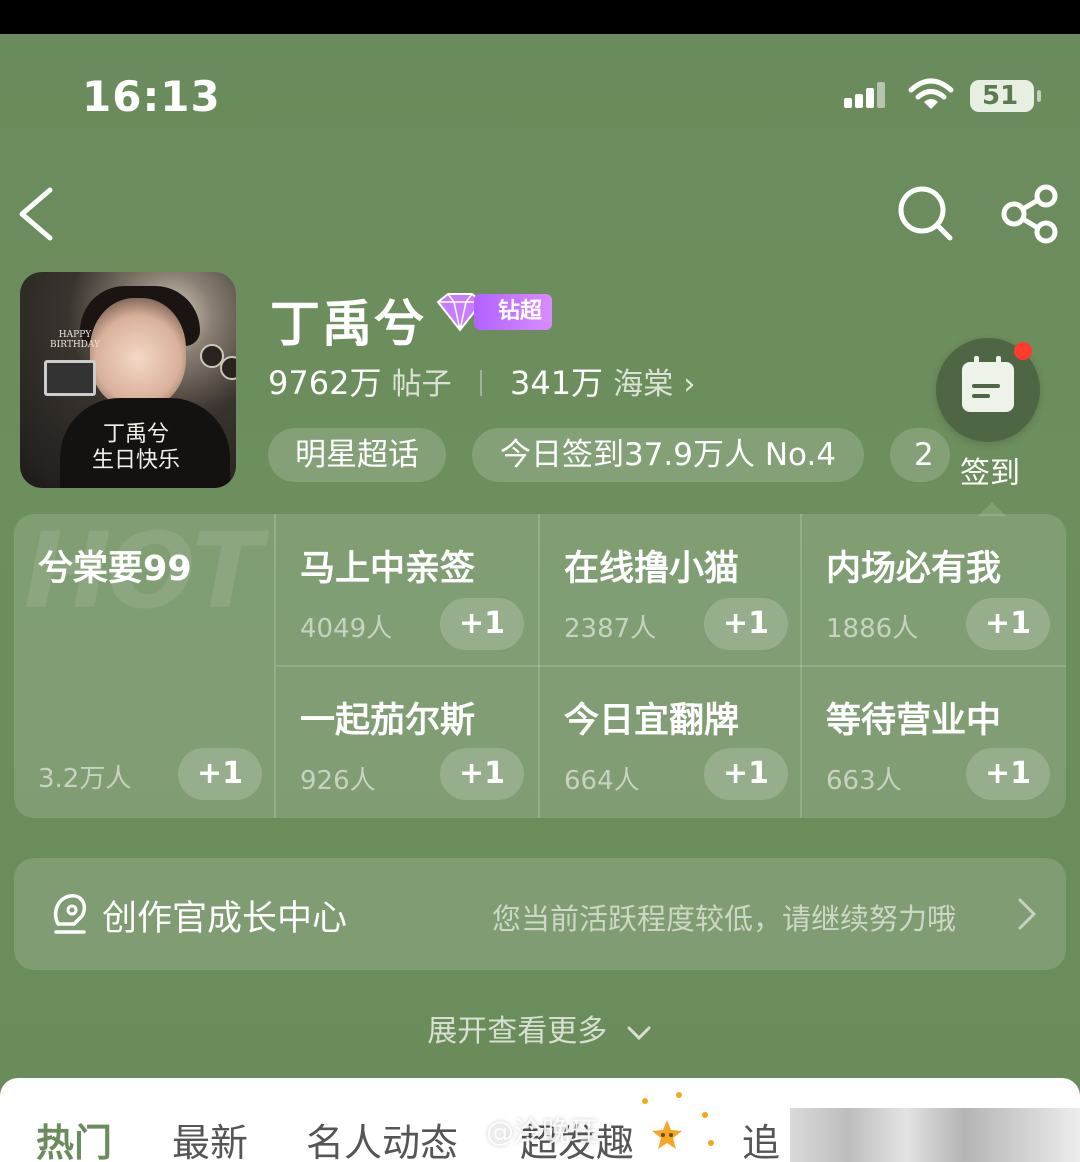  I want to click on top-black-bar, so click(540, 17).